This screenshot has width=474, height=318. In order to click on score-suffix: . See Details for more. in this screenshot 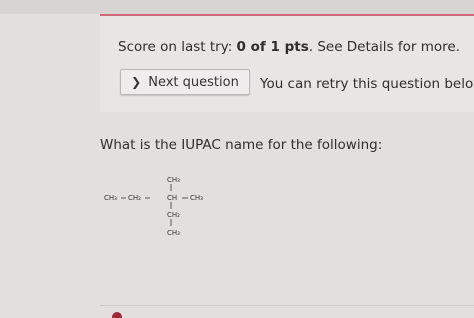, I will do `click(384, 47)`.